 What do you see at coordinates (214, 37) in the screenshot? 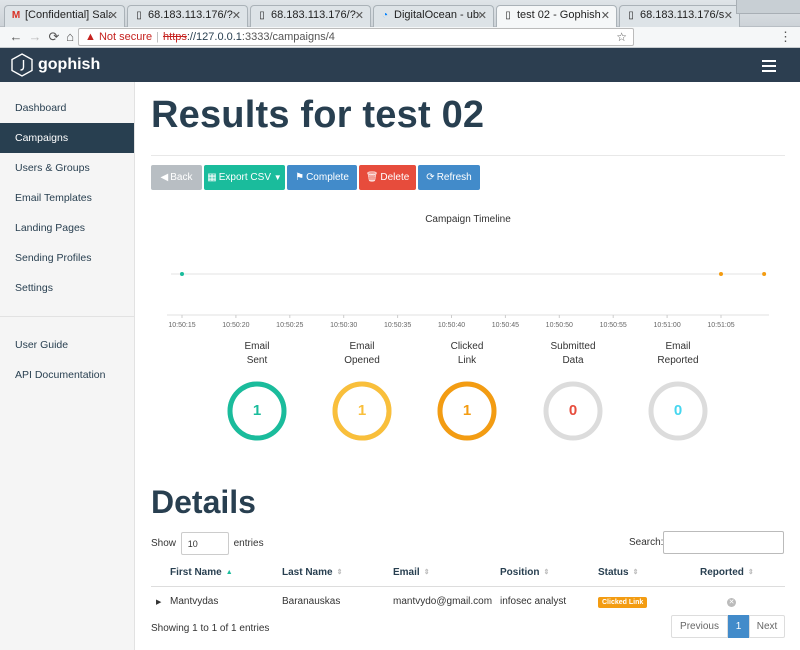
I see `url-host: ://127.0.0.1` at bounding box center [214, 37].